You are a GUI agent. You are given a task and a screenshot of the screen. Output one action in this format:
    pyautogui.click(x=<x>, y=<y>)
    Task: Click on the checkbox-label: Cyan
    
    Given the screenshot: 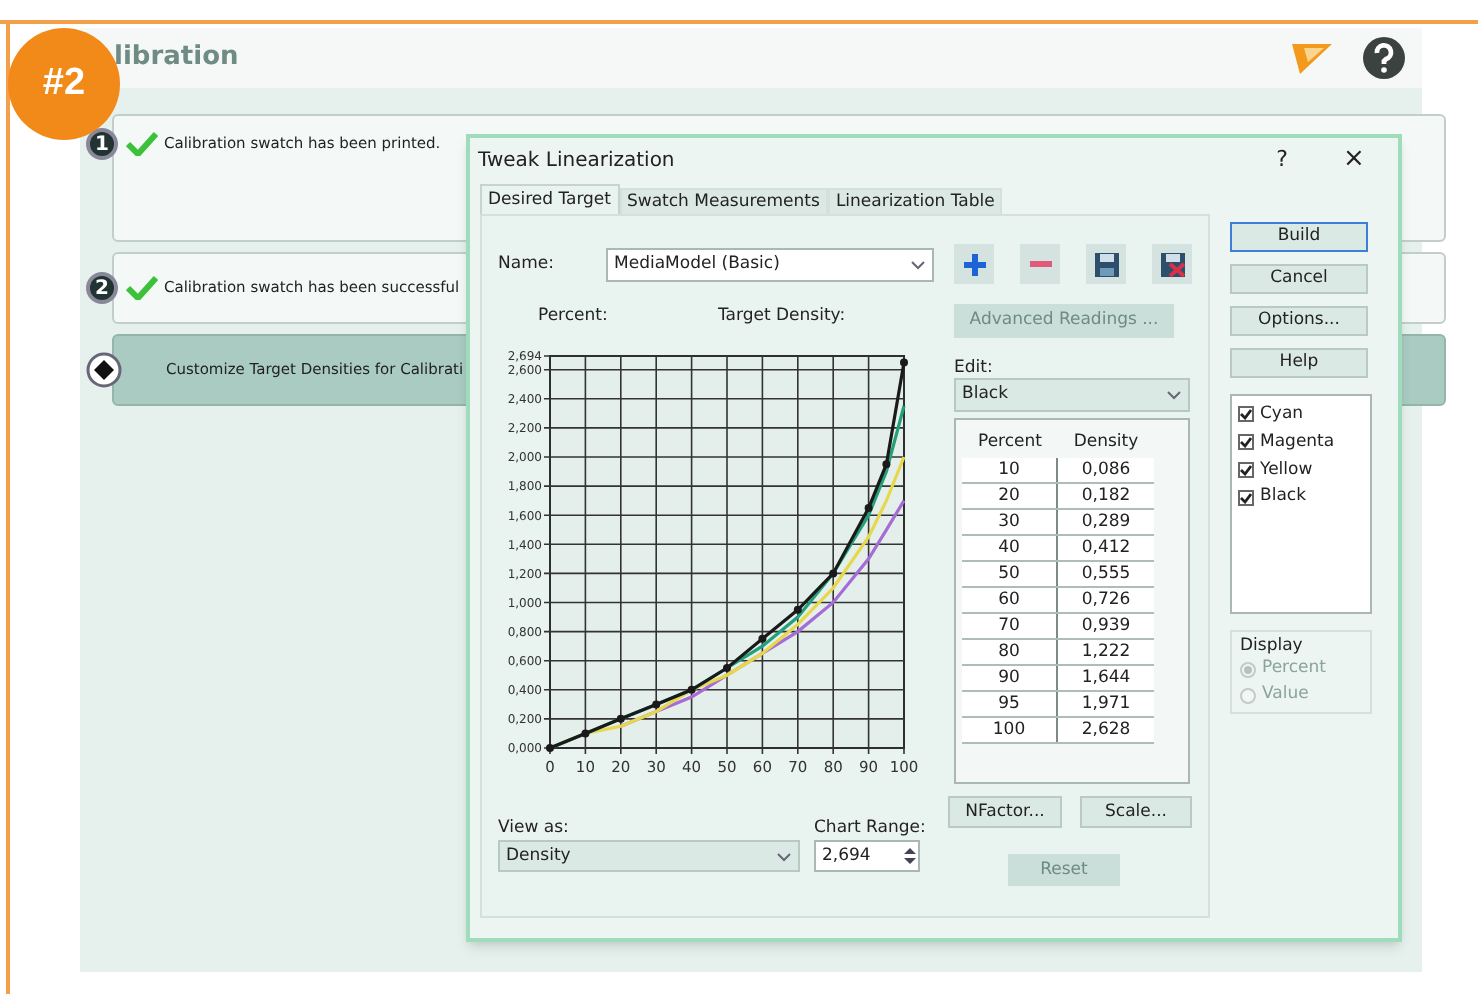 What is the action you would take?
    pyautogui.click(x=1282, y=415)
    